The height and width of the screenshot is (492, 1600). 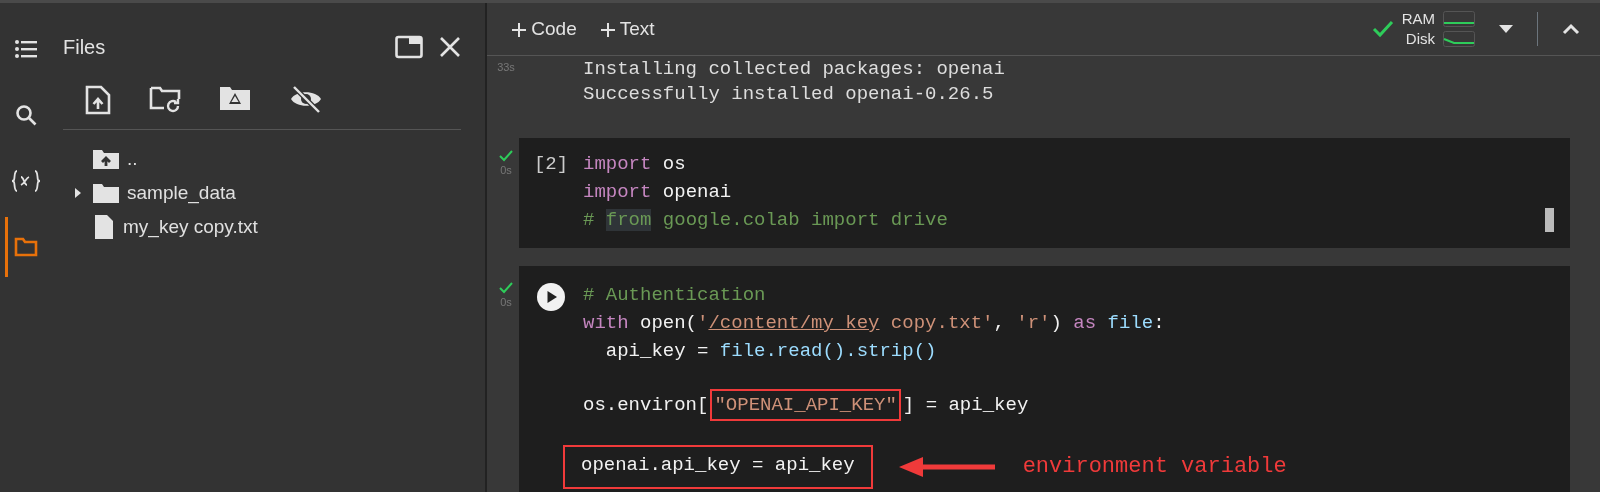 I want to click on collapse-icon, so click(x=1571, y=29).